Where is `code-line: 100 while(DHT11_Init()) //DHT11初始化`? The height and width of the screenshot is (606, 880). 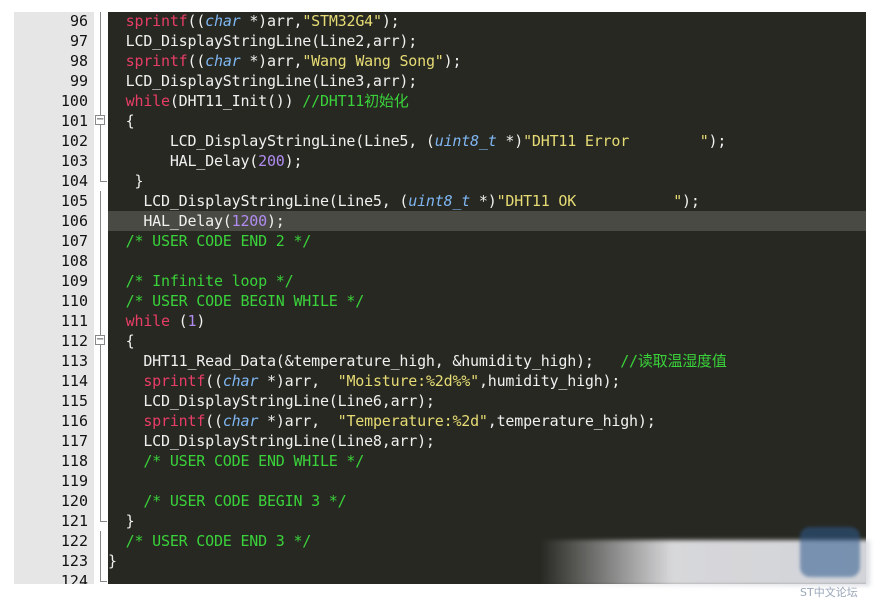
code-line: 100 while(DHT11_Init()) //DHT11初始化 is located at coordinates (440, 101).